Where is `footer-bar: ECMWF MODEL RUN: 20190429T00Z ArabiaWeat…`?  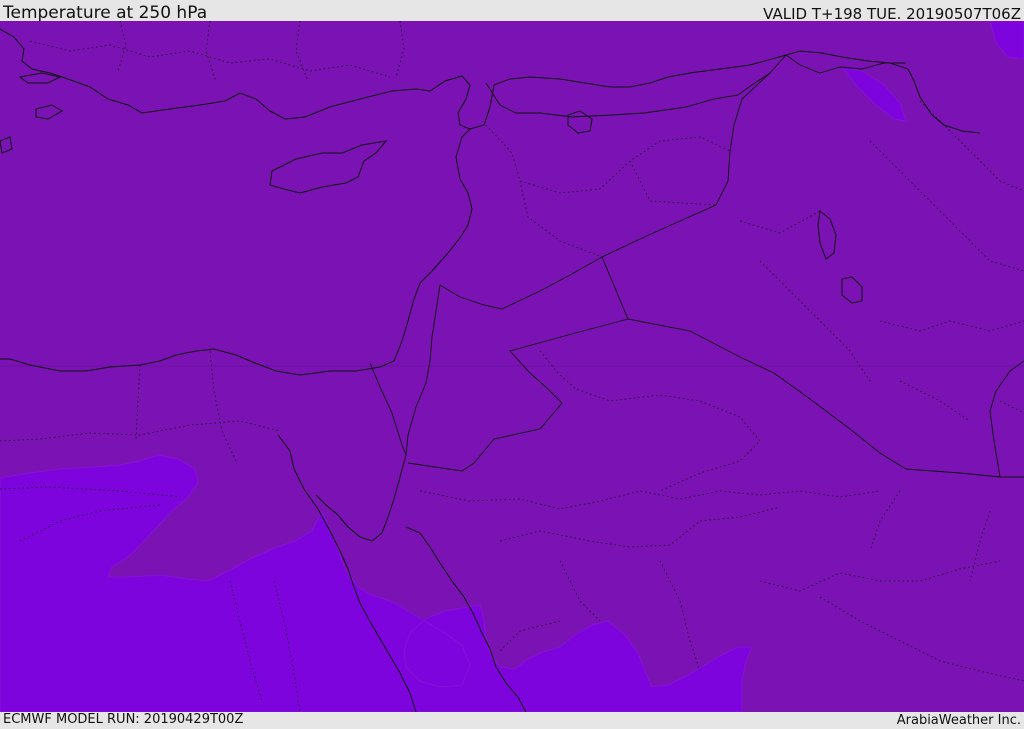 footer-bar: ECMWF MODEL RUN: 20190429T00Z ArabiaWeat… is located at coordinates (512, 720).